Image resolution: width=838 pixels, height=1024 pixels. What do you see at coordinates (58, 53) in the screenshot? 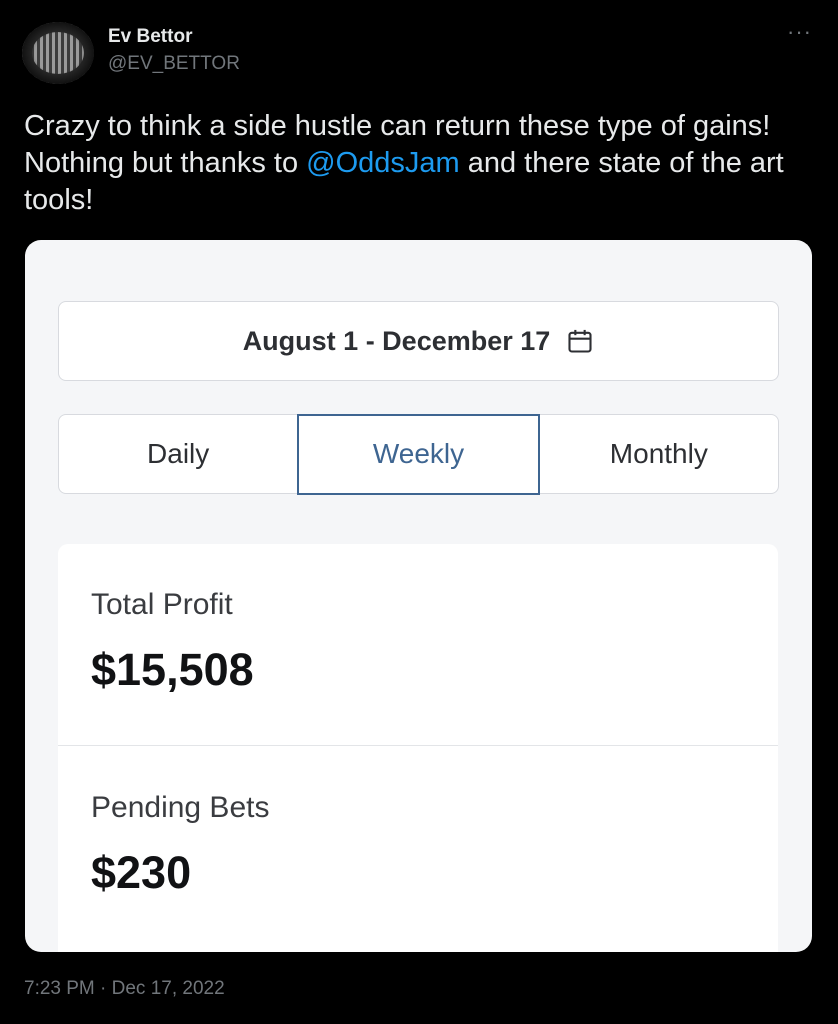
I see `avatar` at bounding box center [58, 53].